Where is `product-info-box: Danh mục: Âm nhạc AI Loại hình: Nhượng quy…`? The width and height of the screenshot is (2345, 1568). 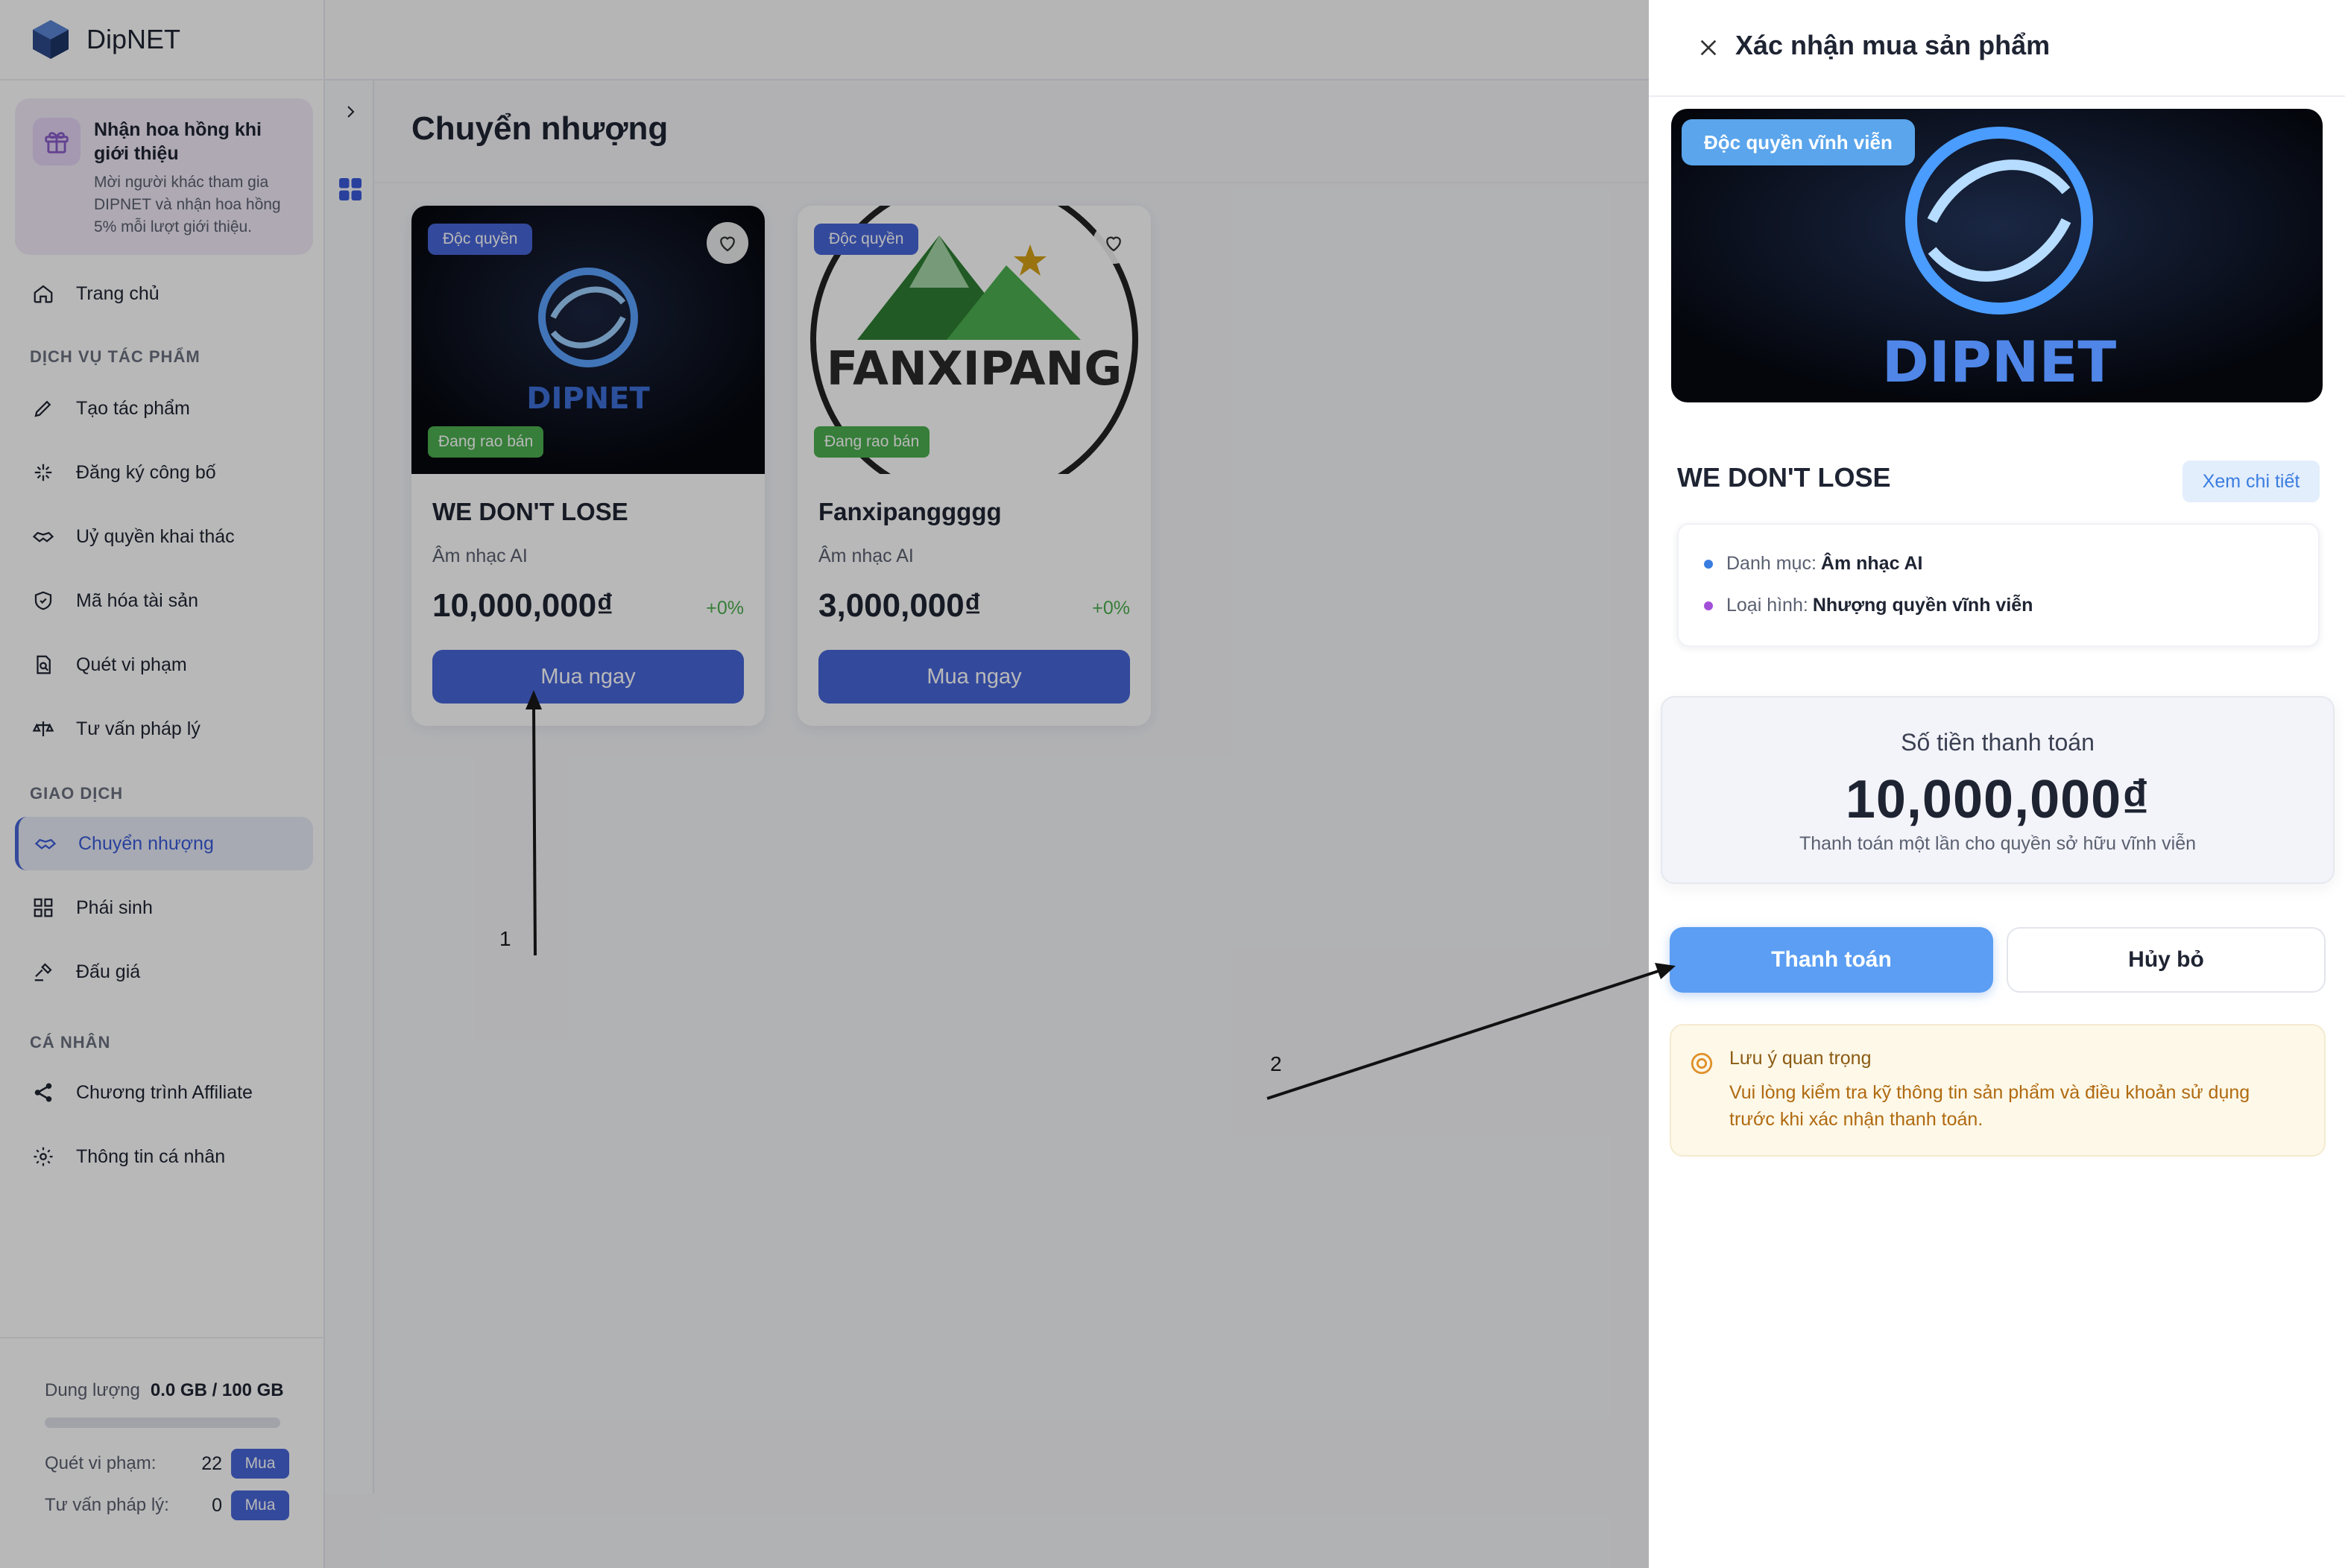
product-info-box: Danh mục: Âm nhạc AI Loại hình: Nhượng quy… is located at coordinates (1998, 585).